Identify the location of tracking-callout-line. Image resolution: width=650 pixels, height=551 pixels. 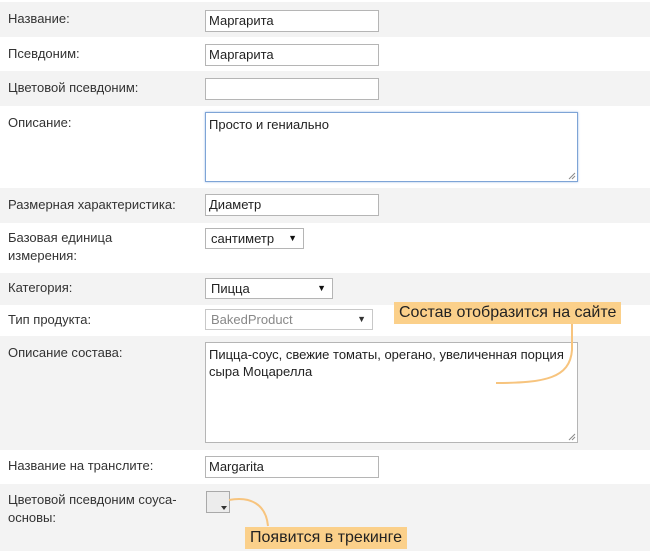
(248, 512).